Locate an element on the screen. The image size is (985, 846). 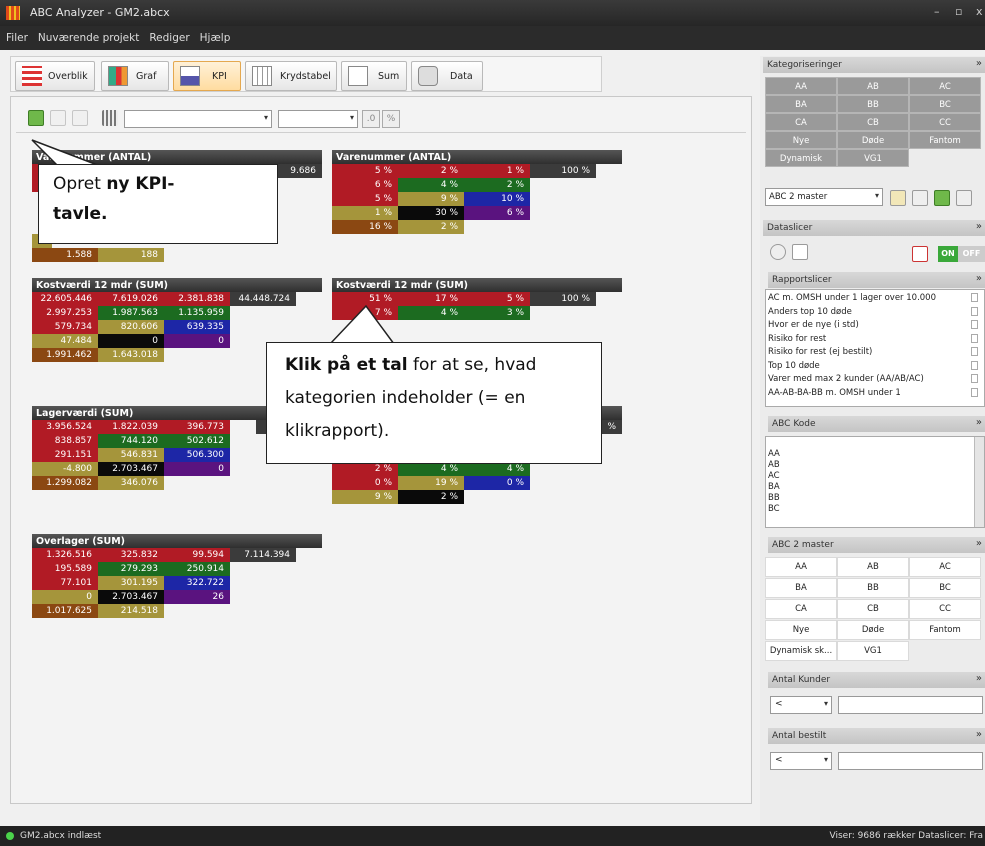
callout-line: klikrapport). is located at coordinates (337, 431).